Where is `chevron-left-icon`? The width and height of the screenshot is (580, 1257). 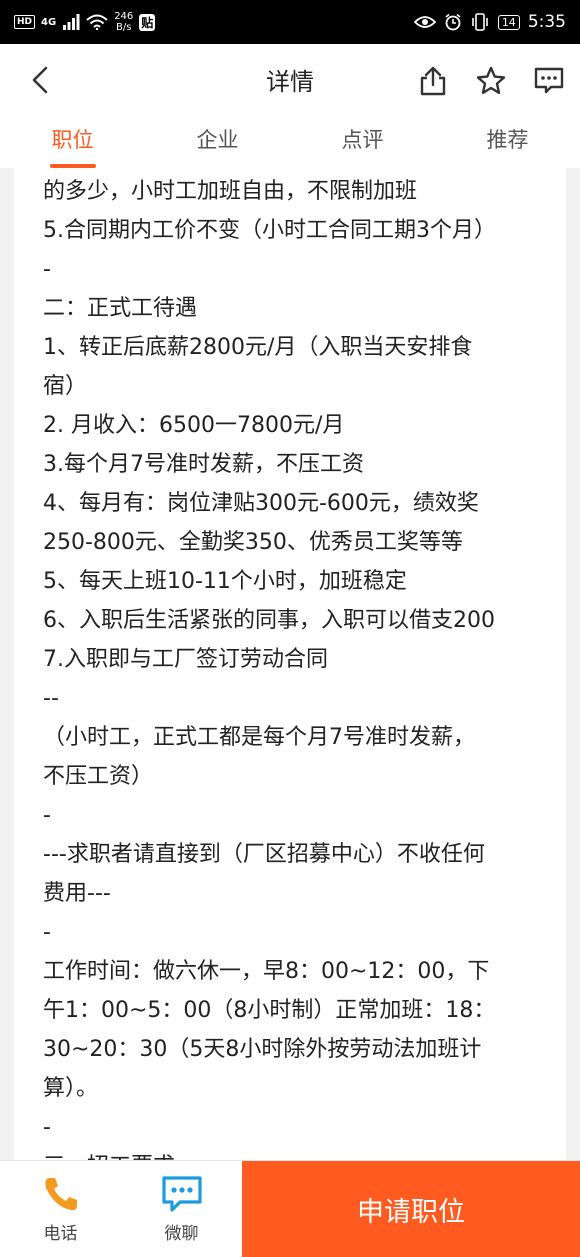 chevron-left-icon is located at coordinates (40, 80).